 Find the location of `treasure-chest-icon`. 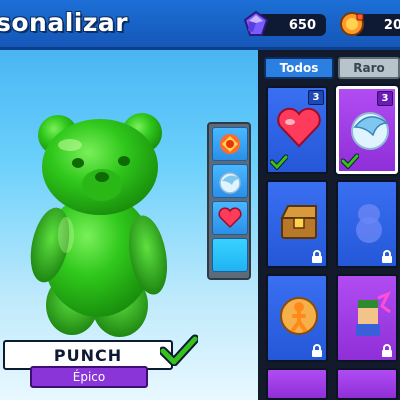

treasure-chest-icon is located at coordinates (298, 222).